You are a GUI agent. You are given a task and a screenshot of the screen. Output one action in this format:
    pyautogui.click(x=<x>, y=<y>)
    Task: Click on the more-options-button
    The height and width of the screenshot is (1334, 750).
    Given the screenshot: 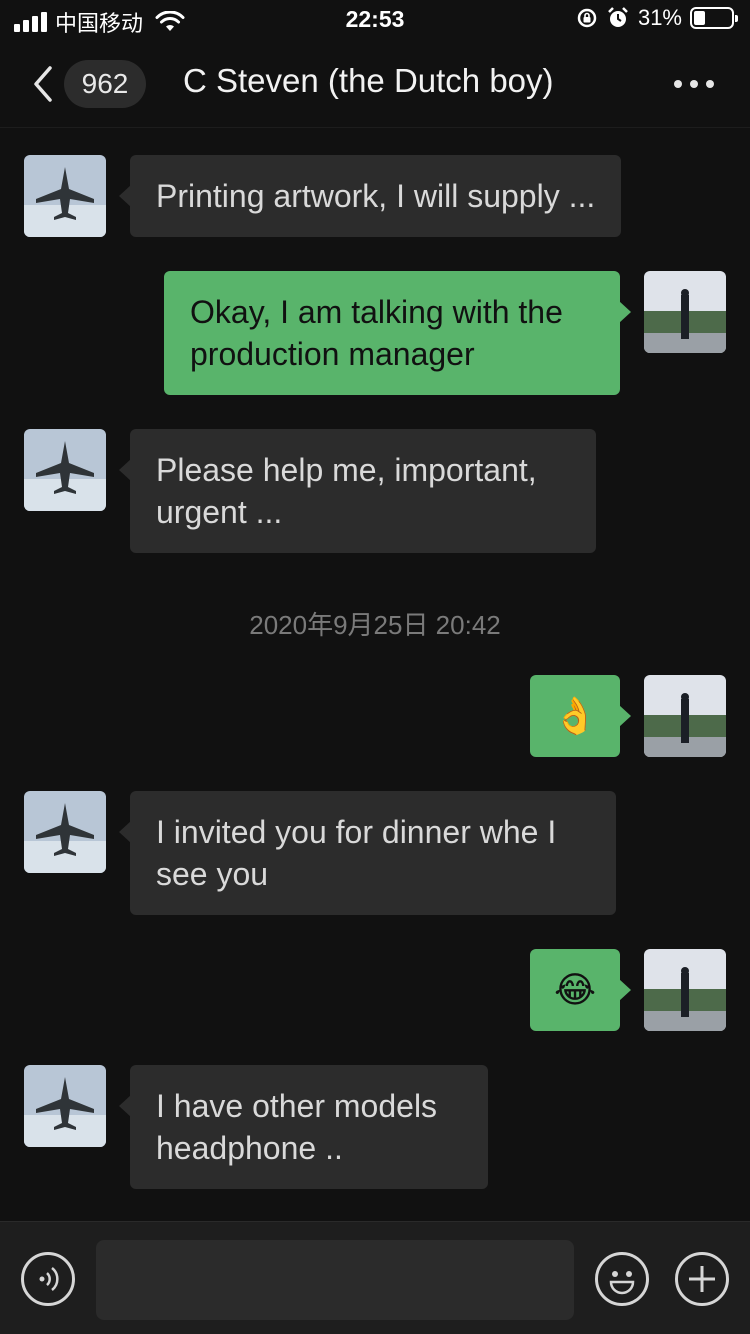 What is the action you would take?
    pyautogui.click(x=696, y=84)
    